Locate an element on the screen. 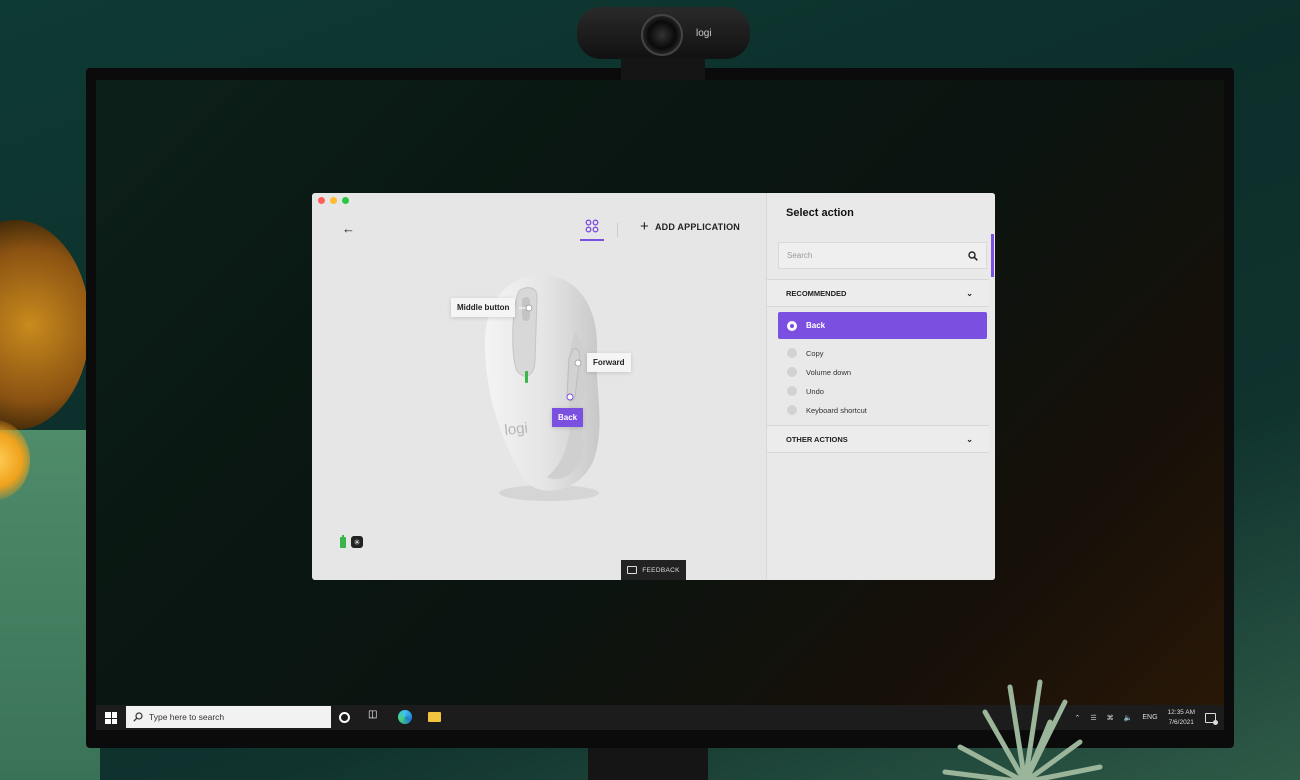 This screenshot has width=1300, height=780. task-view-icon: ◫ is located at coordinates (375, 716).